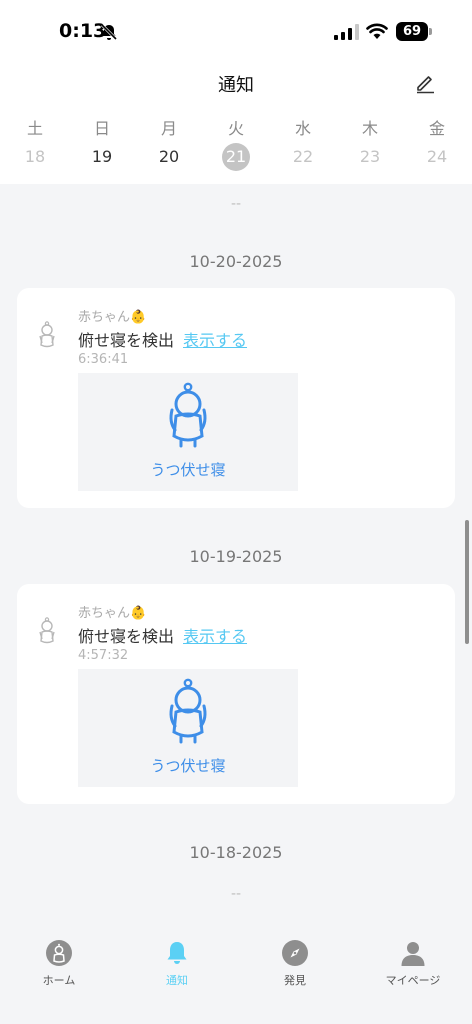 The image size is (472, 1024). Describe the element at coordinates (168, 128) in the screenshot. I see `weekday-label: 月` at that location.